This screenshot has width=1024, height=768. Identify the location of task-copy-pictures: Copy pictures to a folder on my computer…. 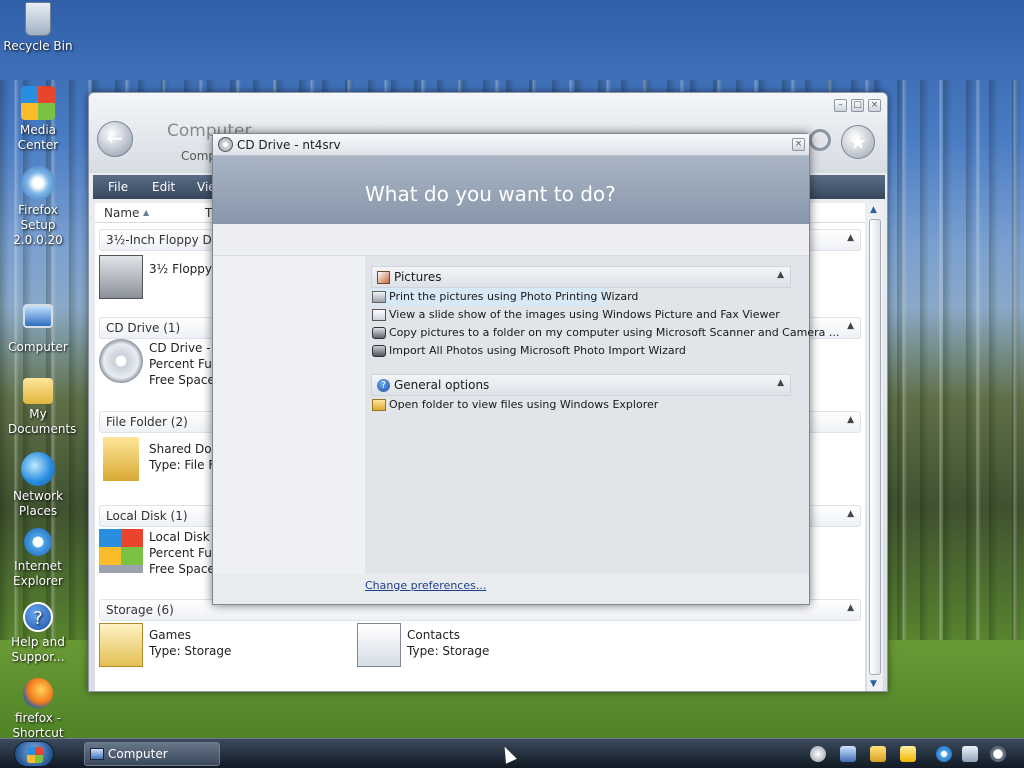
(605, 333).